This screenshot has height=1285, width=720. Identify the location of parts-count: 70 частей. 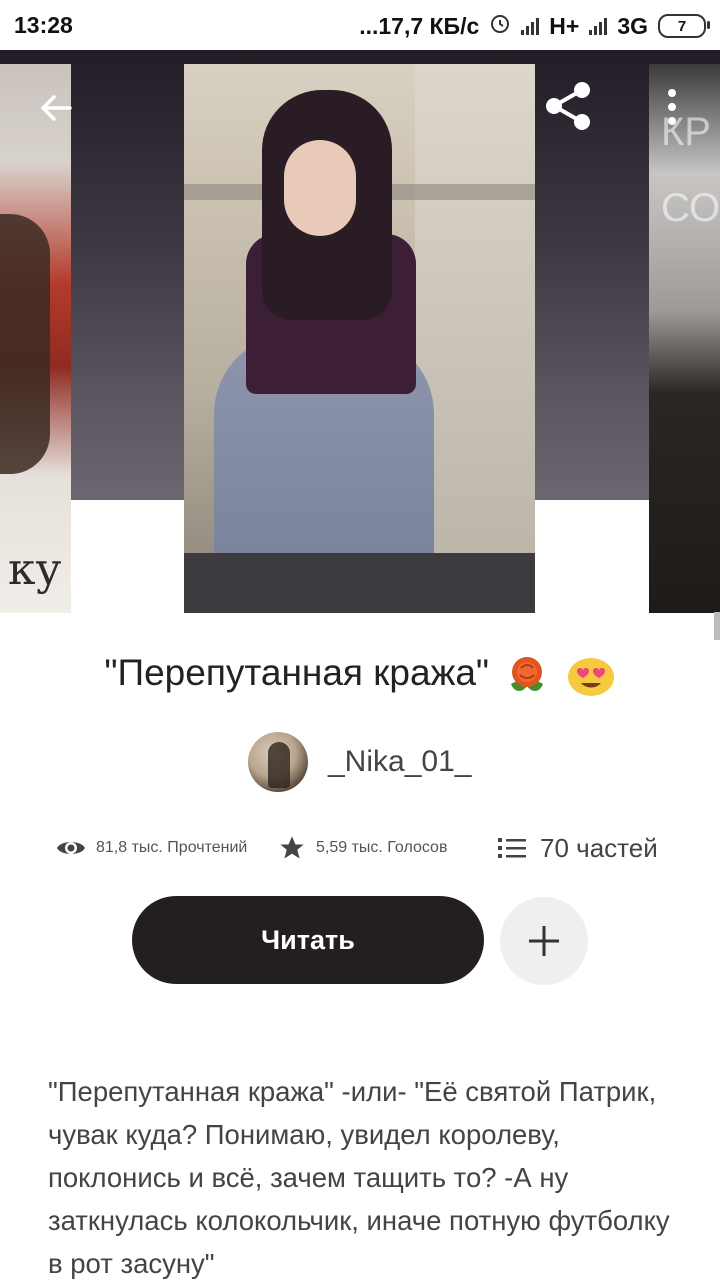
(599, 848).